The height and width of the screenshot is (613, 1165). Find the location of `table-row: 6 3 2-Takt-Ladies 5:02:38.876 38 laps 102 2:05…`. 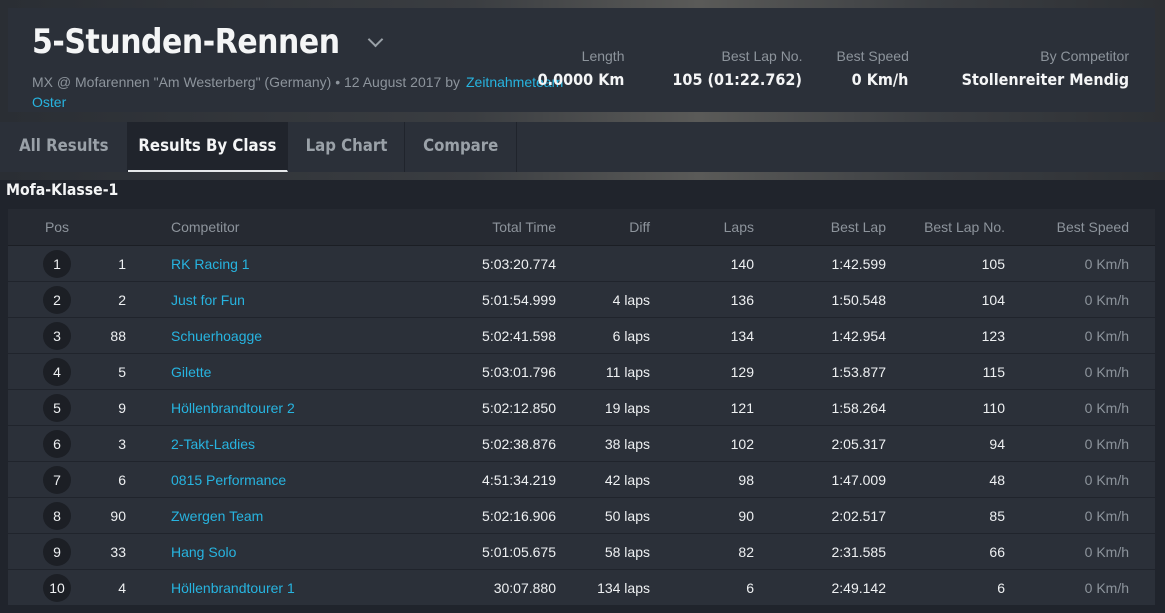

table-row: 6 3 2-Takt-Ladies 5:02:38.876 38 laps 102 2:05… is located at coordinates (581, 444).